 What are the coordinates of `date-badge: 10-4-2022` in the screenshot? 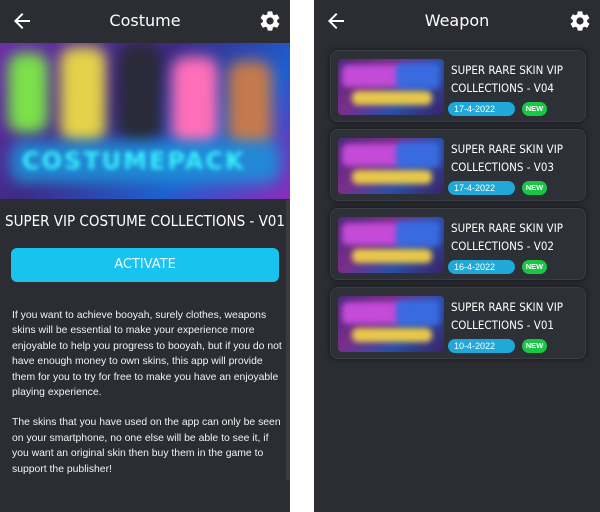 It's located at (481, 346).